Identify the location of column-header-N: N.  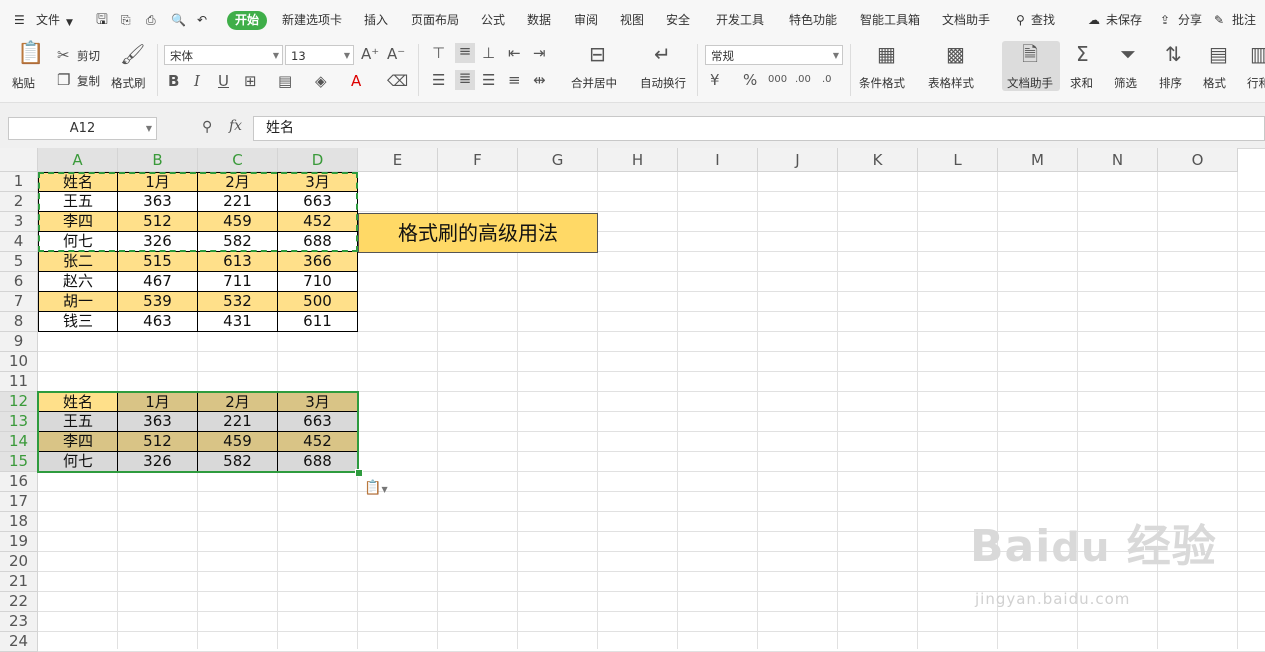
(1118, 160).